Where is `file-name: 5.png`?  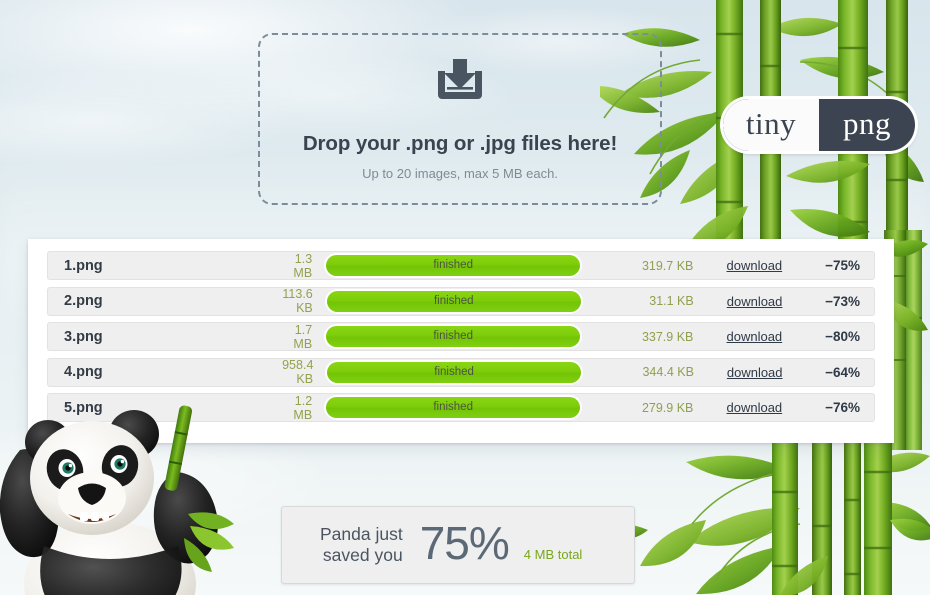
file-name: 5.png is located at coordinates (83, 407).